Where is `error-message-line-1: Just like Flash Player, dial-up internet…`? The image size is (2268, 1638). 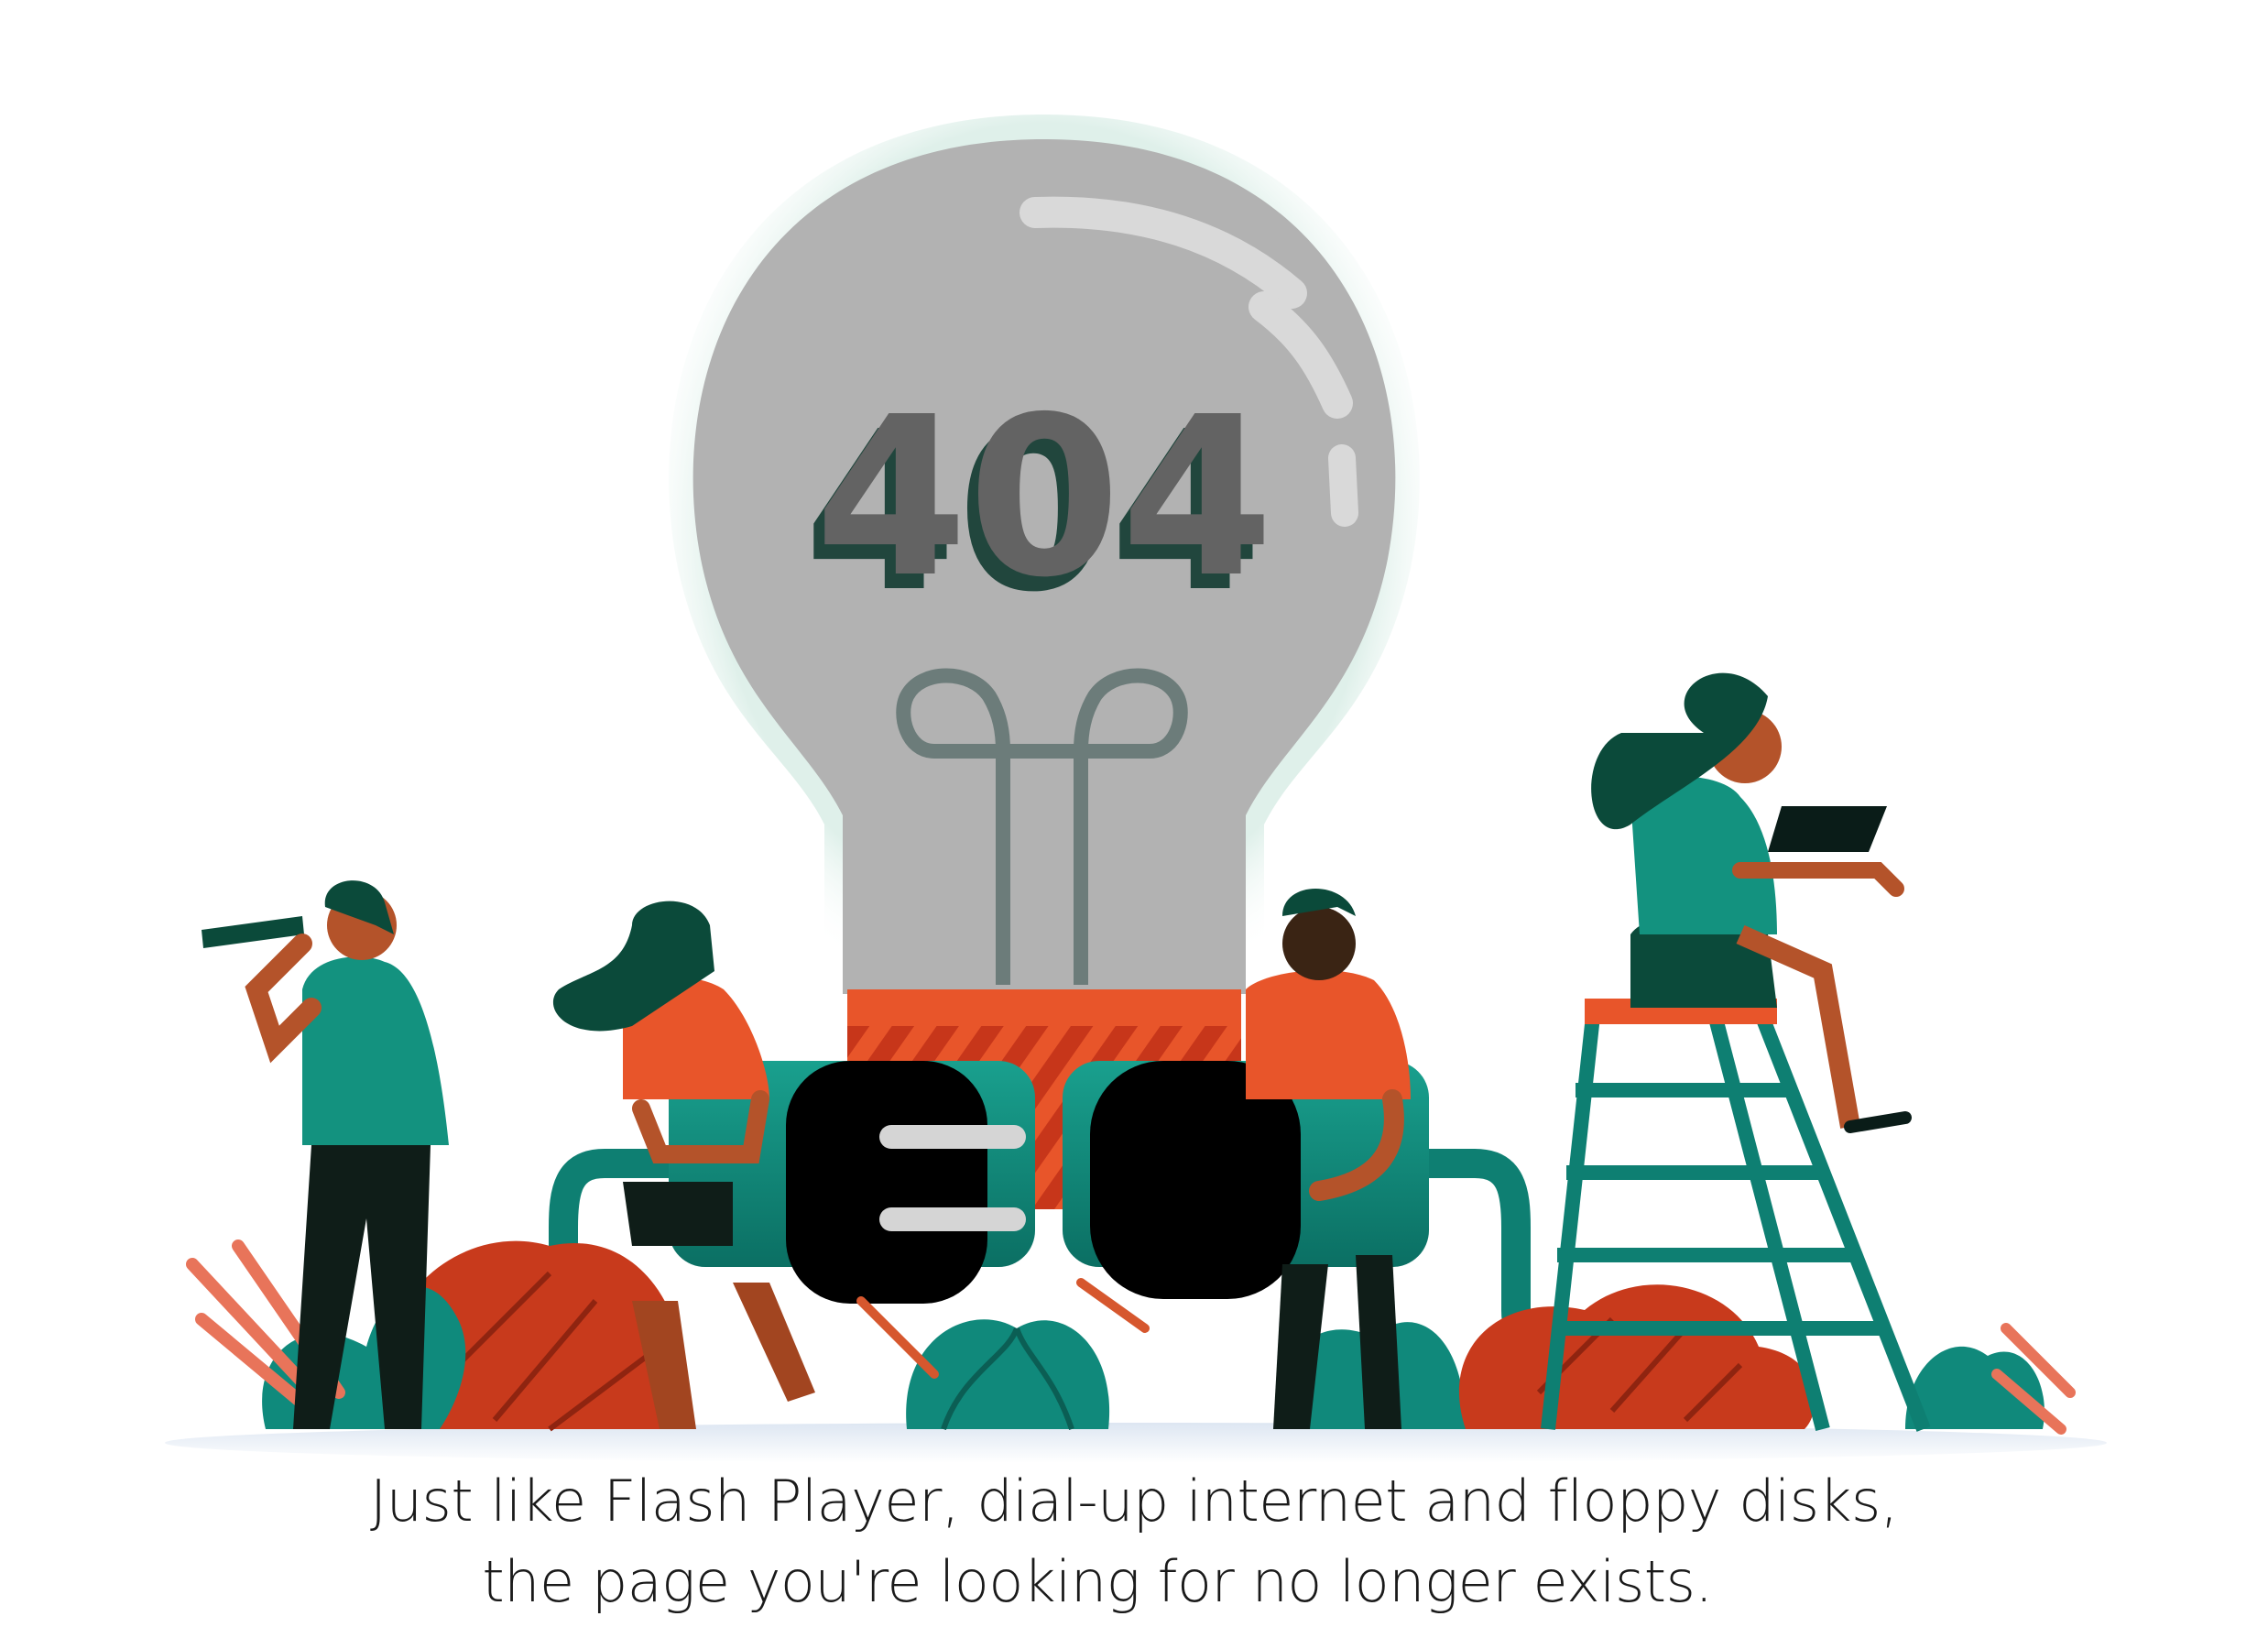 error-message-line-1: Just like Flash Player, dial-up internet… is located at coordinates (1134, 1501).